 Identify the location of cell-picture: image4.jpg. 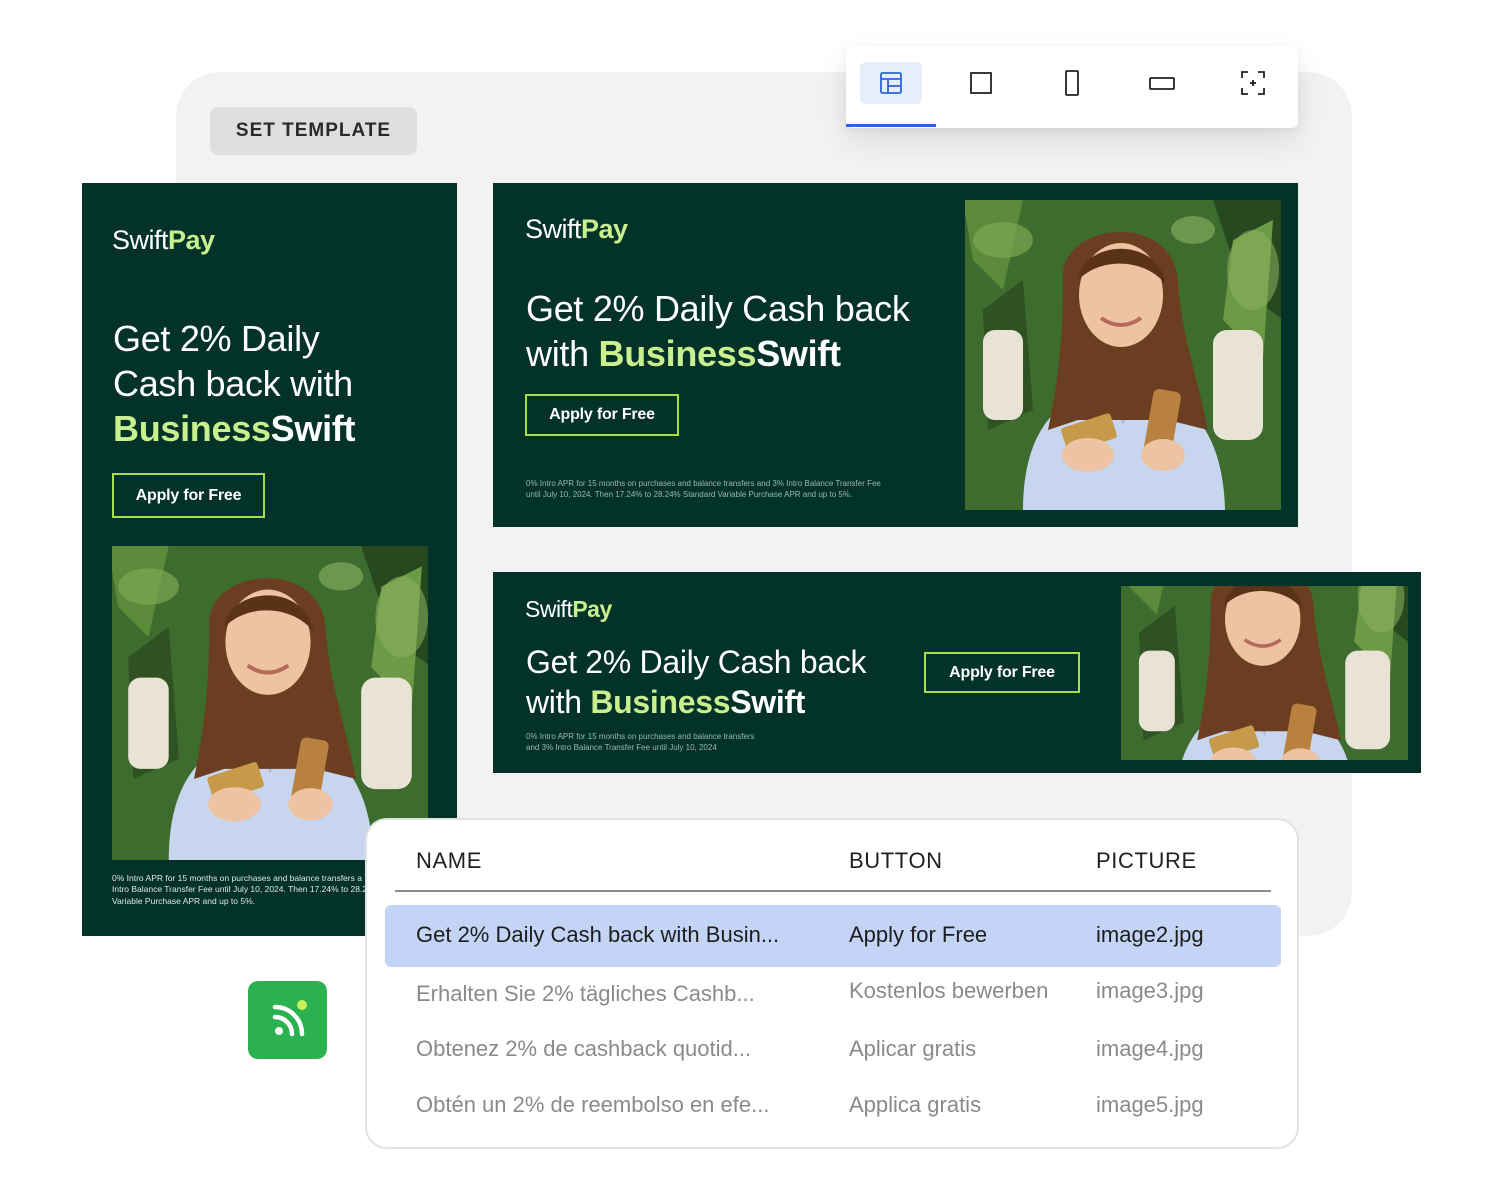
(1150, 1048).